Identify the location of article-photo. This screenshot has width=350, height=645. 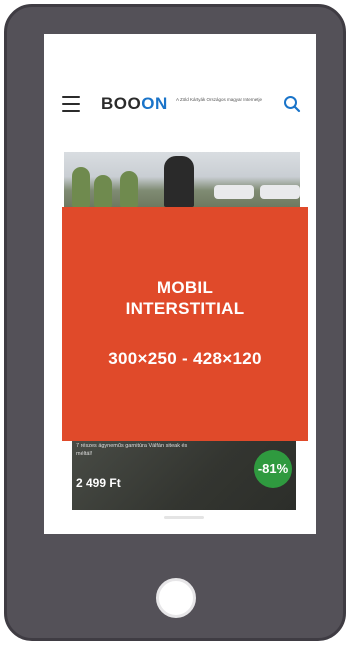
(182, 179).